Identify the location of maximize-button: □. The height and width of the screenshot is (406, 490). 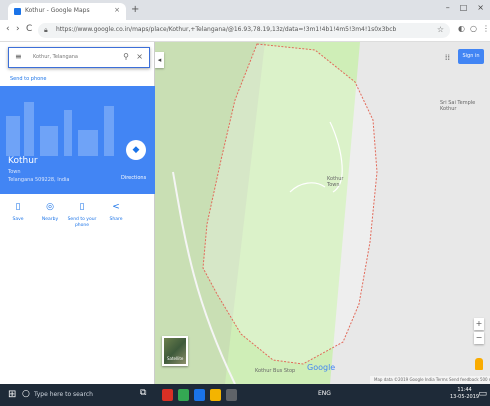
(464, 7).